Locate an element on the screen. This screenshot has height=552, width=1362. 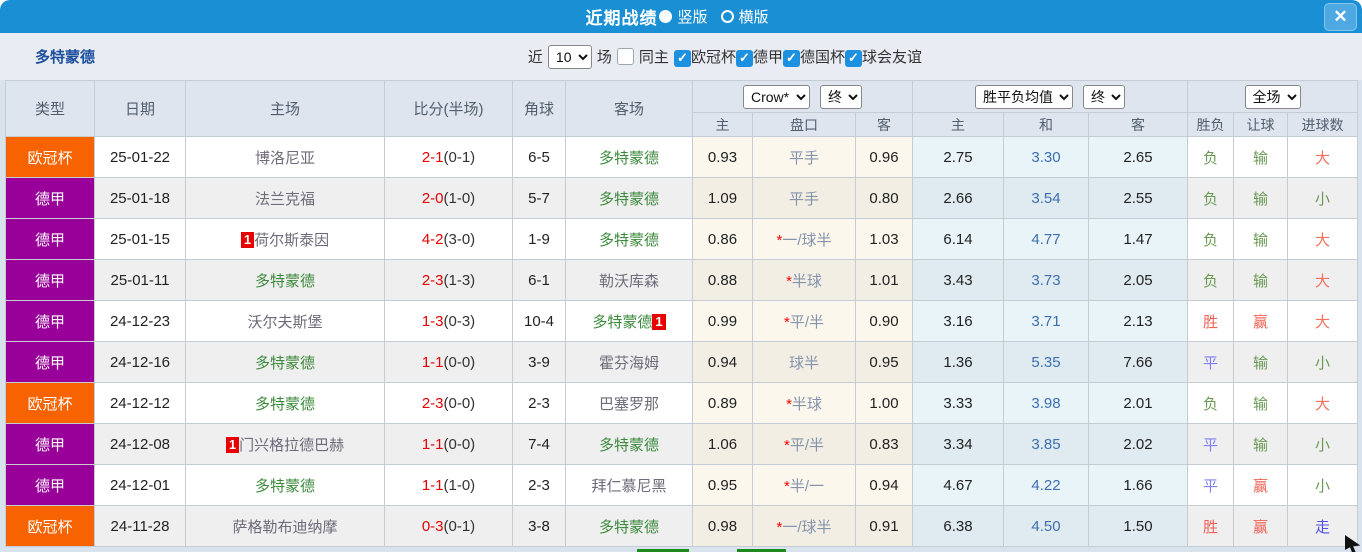
home-team: 博洛尼亚 is located at coordinates (285, 157).